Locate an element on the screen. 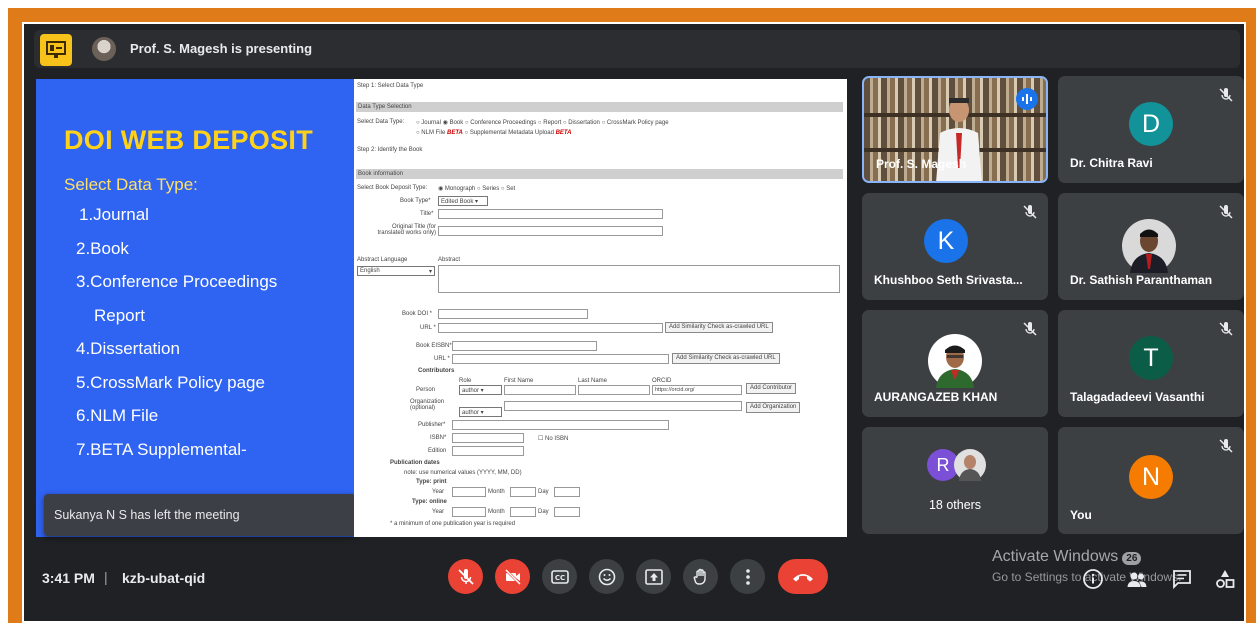 This screenshot has width=1256, height=623. book-type-select: Edited Book ▾ is located at coordinates (463, 201).